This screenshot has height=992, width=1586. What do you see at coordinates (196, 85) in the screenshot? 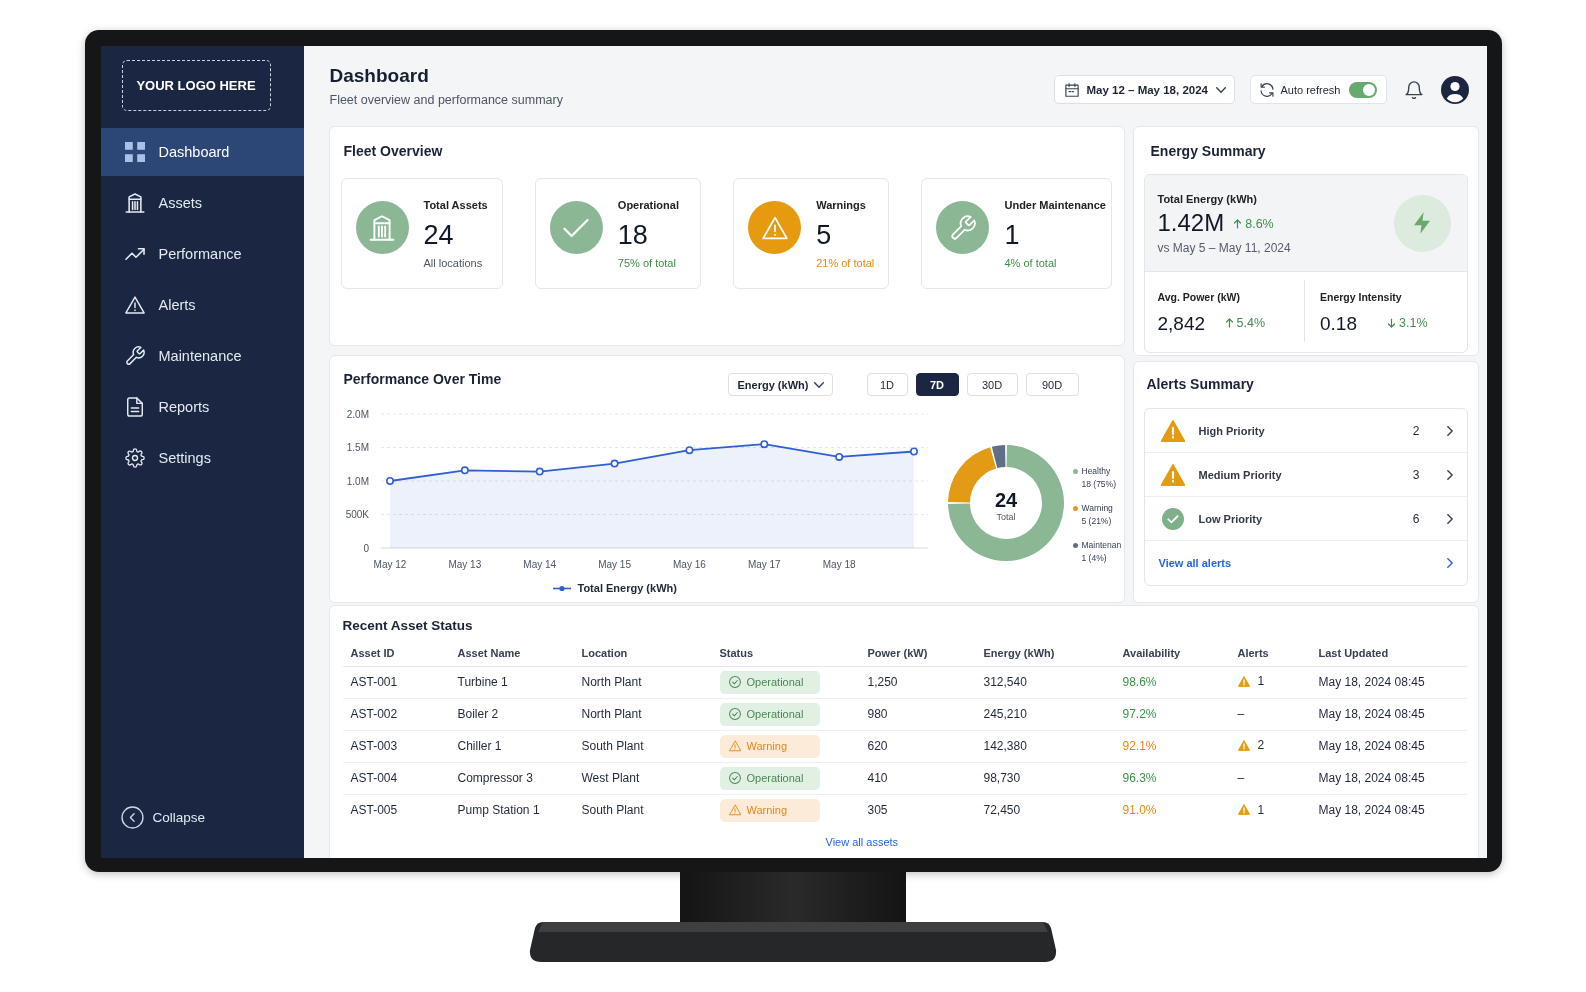
I see `logo-text: YOUR LOGO HERE` at bounding box center [196, 85].